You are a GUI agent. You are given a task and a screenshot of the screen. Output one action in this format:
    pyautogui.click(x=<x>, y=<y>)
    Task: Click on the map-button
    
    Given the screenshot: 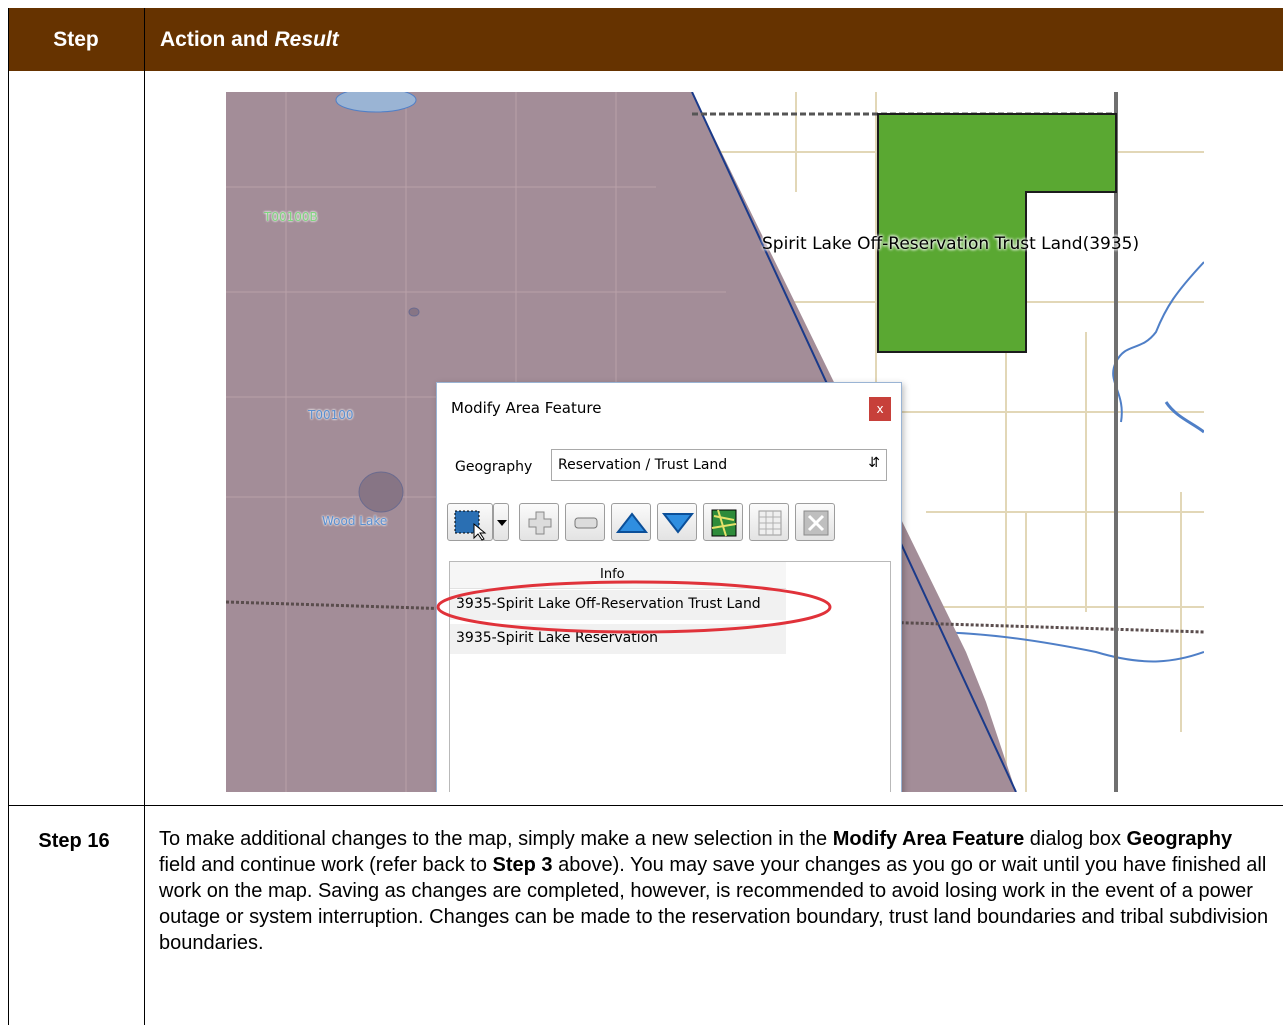 What is the action you would take?
    pyautogui.click(x=723, y=522)
    